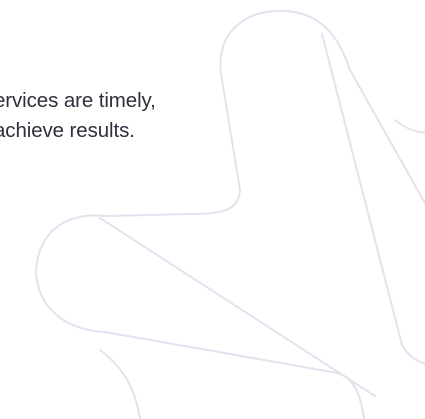 This screenshot has height=419, width=425. Describe the element at coordinates (172, 203) in the screenshot. I see `deco-connector` at that location.